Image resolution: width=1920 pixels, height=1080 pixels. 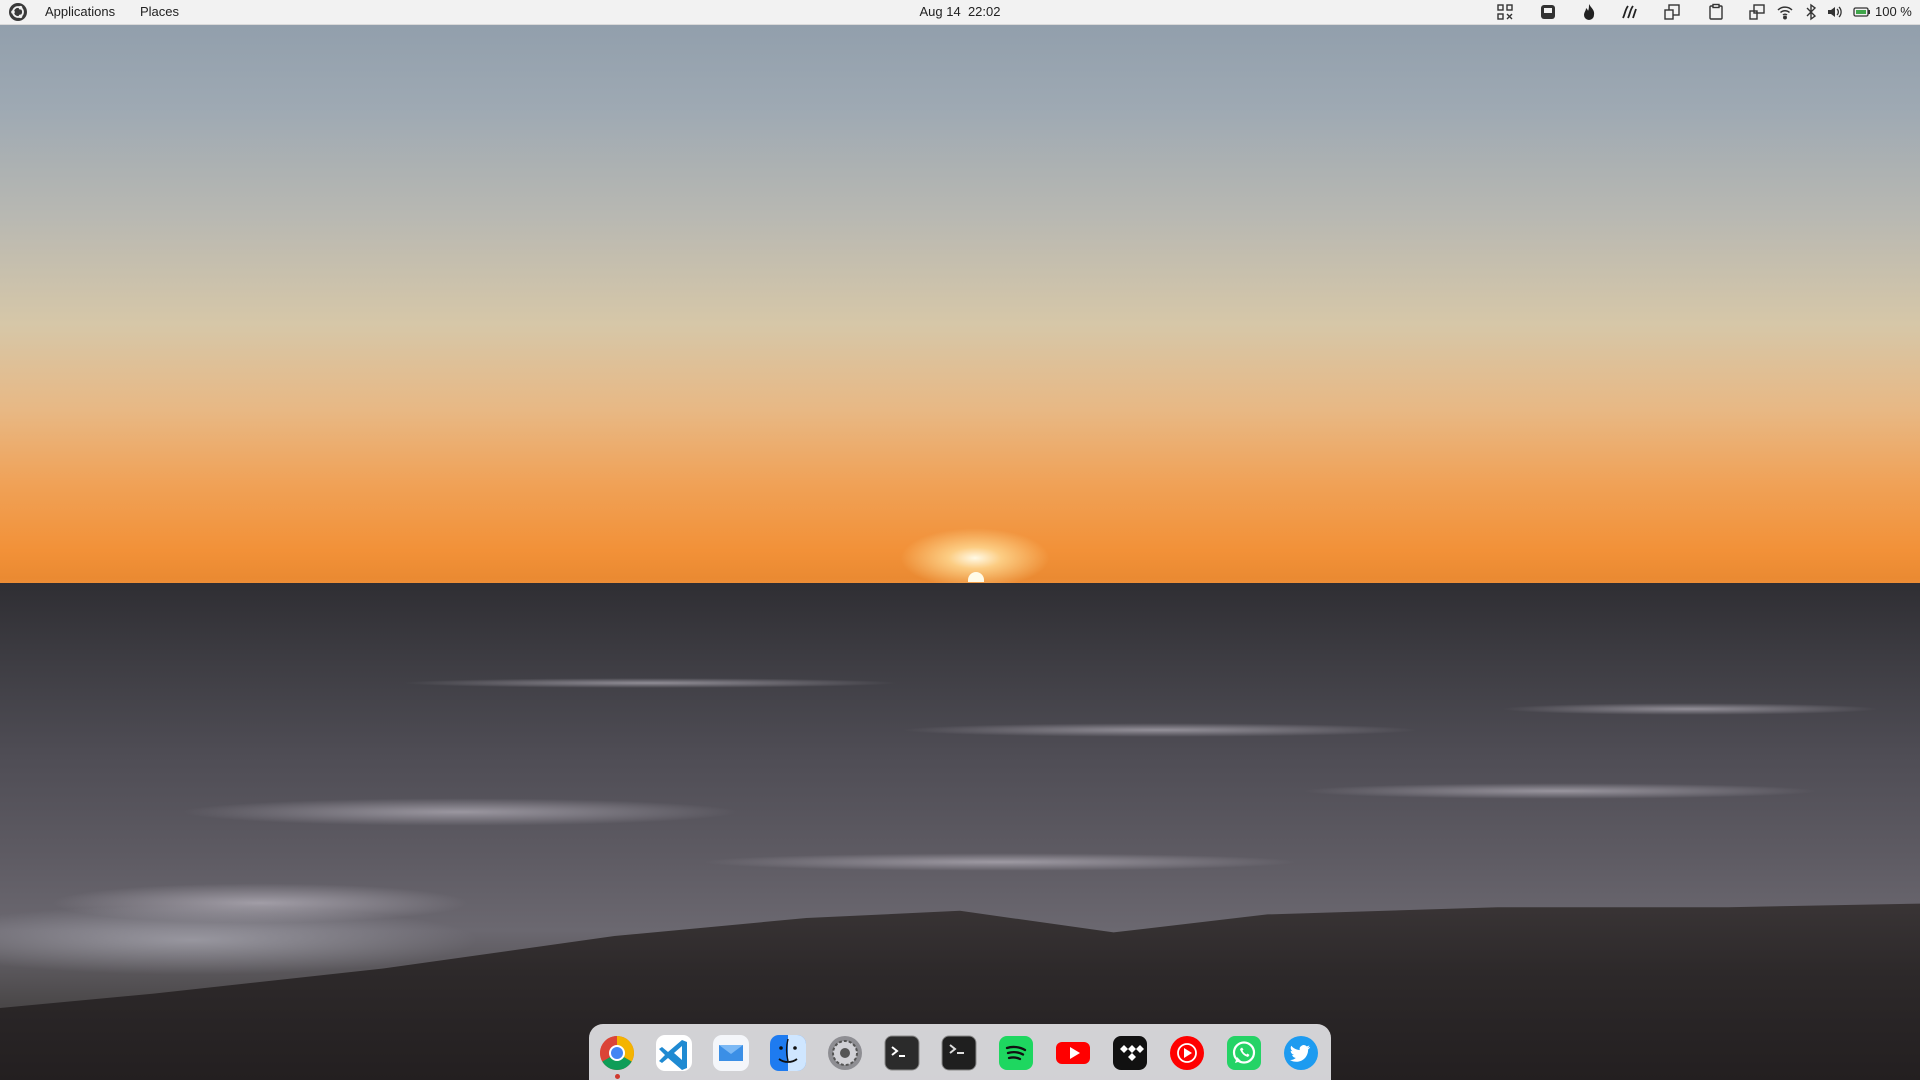 What do you see at coordinates (159, 12) in the screenshot?
I see `places-menu: Places` at bounding box center [159, 12].